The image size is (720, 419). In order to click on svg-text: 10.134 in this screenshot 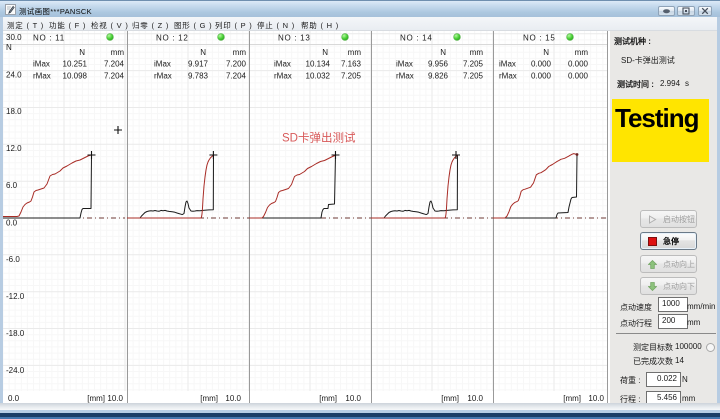, I will do `click(318, 64)`.